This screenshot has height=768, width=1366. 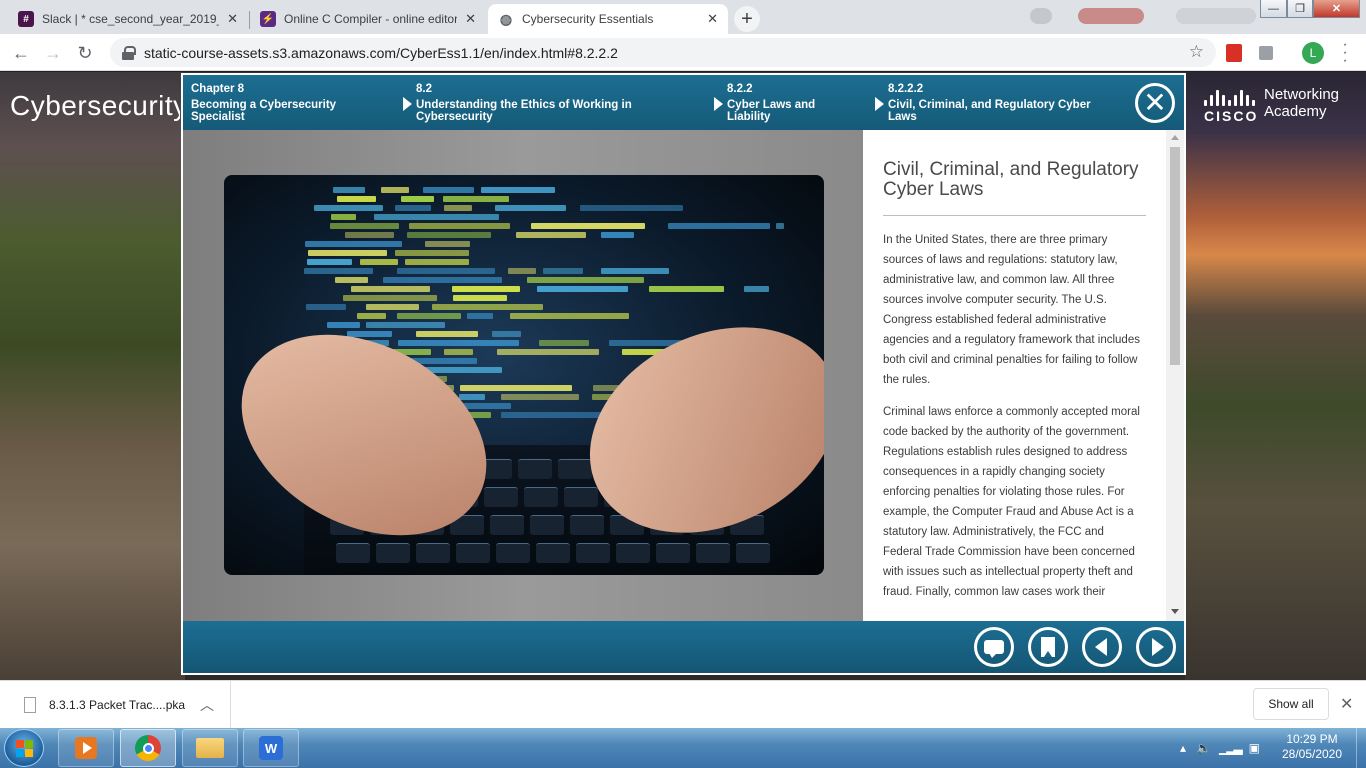 I want to click on breadcrumb-number: 8.2.2.2, so click(x=906, y=89).